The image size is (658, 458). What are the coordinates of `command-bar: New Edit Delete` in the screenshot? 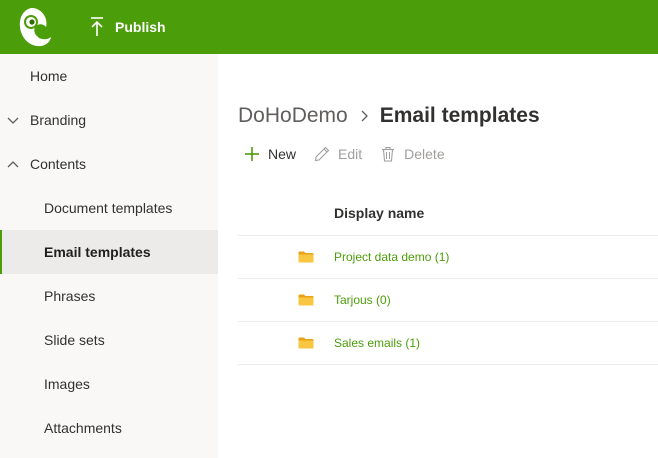 It's located at (353, 154).